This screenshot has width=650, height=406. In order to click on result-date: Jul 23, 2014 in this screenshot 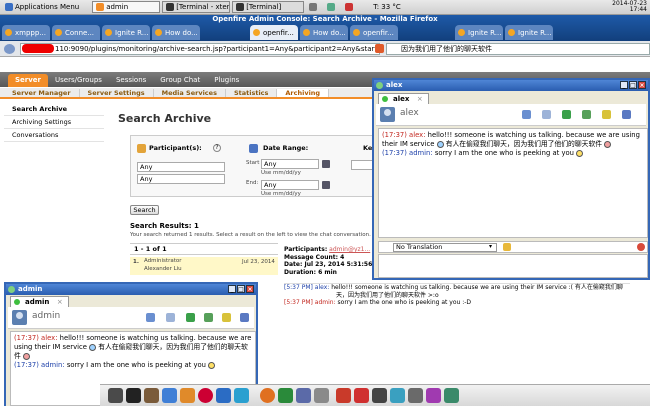, I will do `click(258, 262)`.